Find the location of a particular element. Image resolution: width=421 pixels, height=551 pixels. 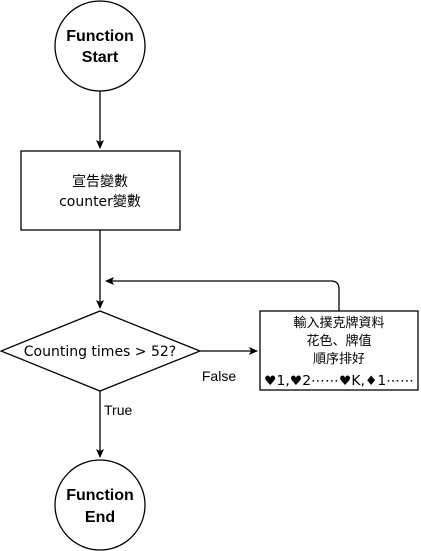

declare-node-line2: counter變數 is located at coordinates (100, 202).